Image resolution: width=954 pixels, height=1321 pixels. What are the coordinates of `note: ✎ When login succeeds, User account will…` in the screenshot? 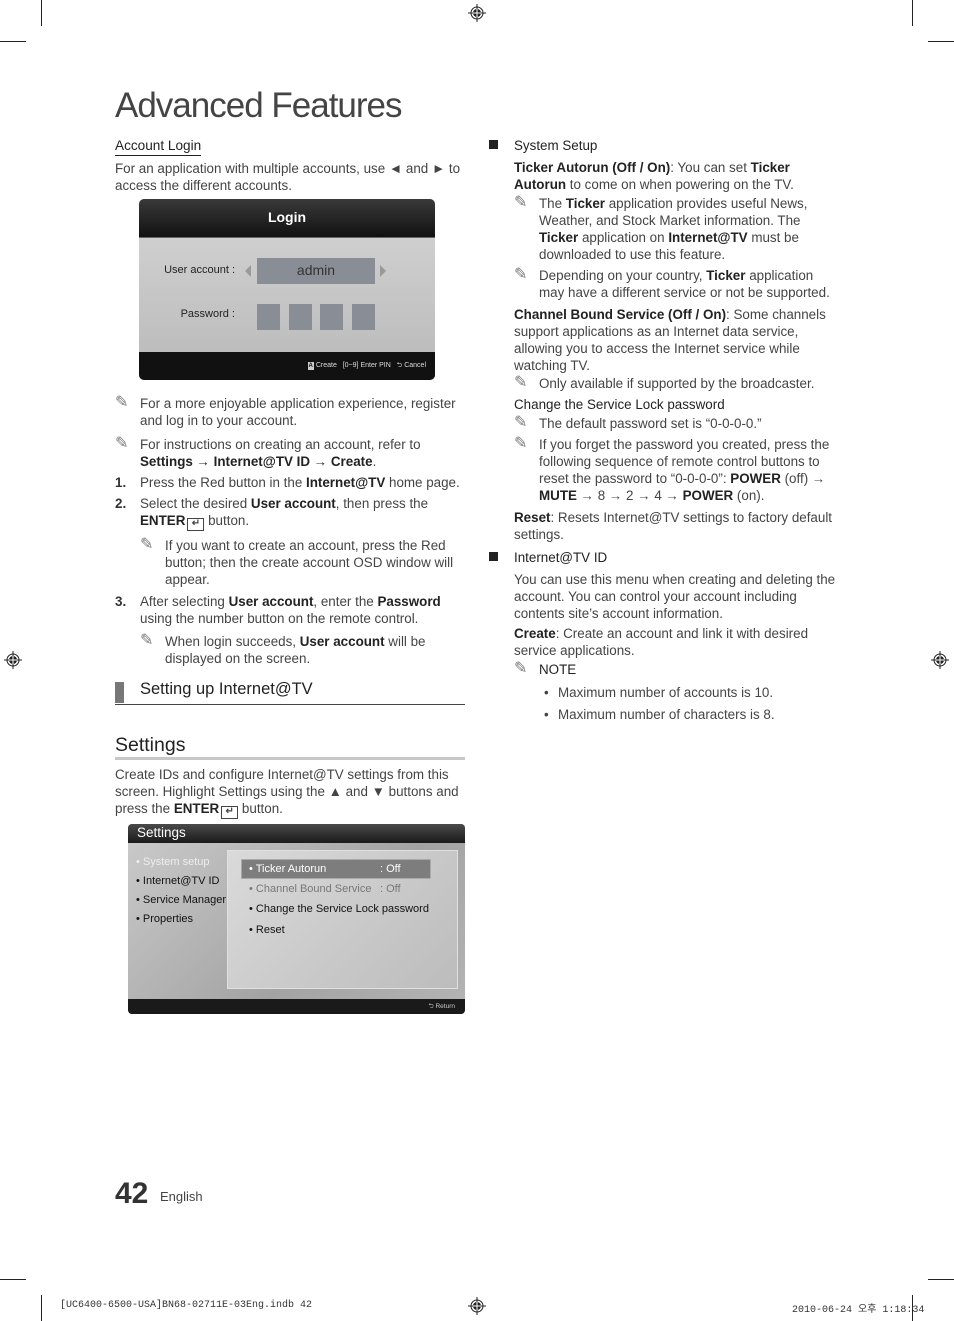 It's located at (283, 649).